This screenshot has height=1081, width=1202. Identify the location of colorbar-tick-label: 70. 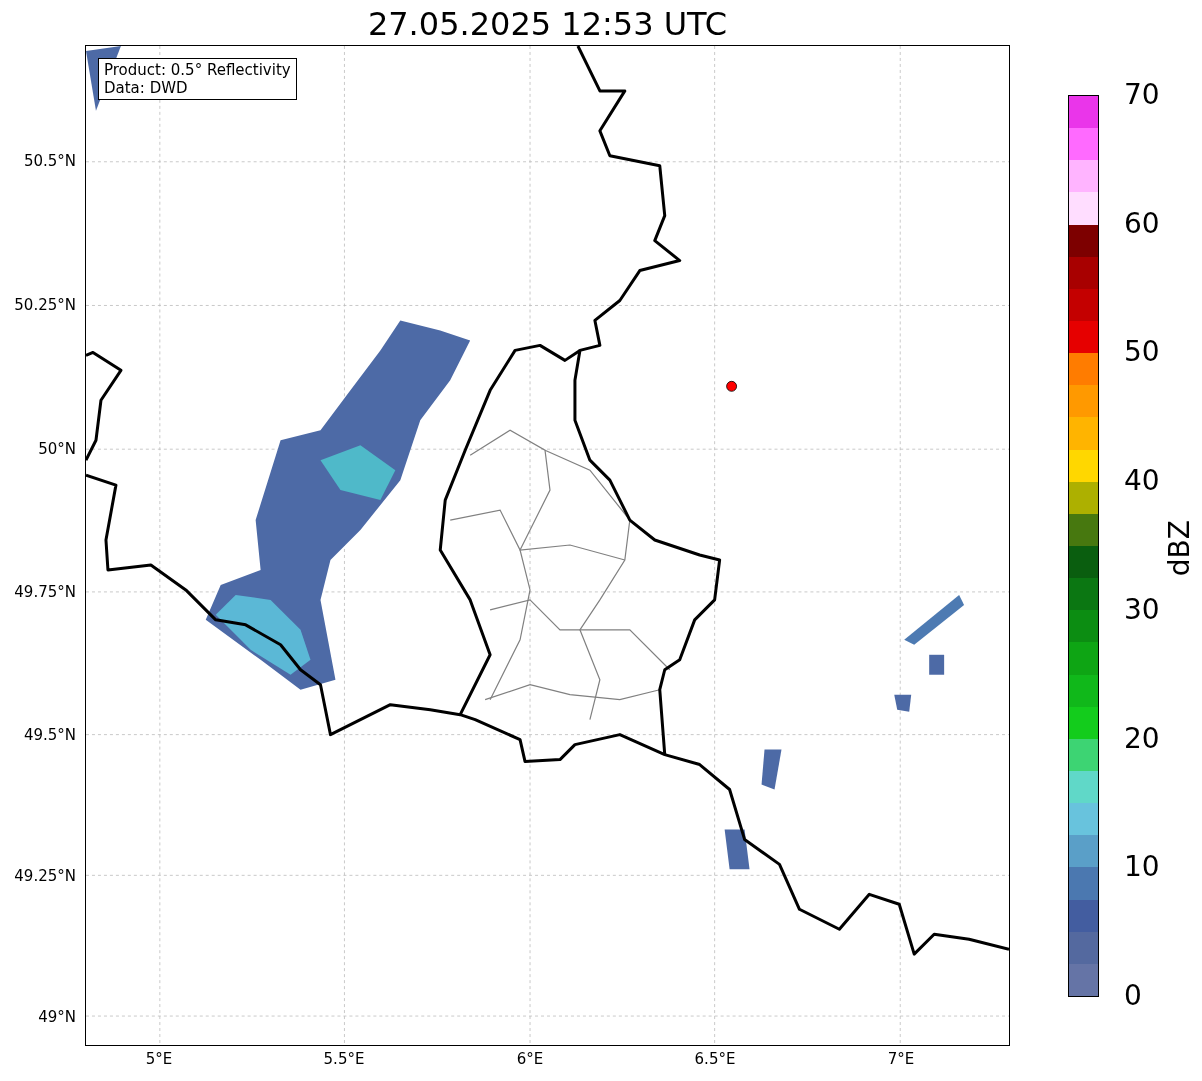
(1142, 95).